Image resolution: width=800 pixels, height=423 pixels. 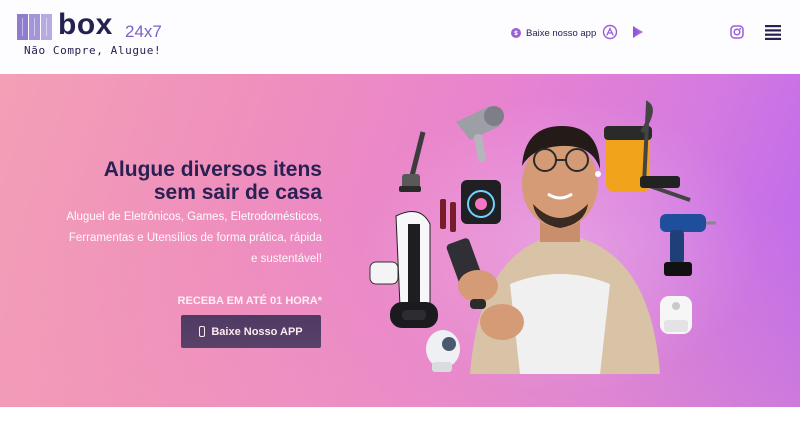 What do you see at coordinates (481, 202) in the screenshot?
I see `party-speaker-illustration` at bounding box center [481, 202].